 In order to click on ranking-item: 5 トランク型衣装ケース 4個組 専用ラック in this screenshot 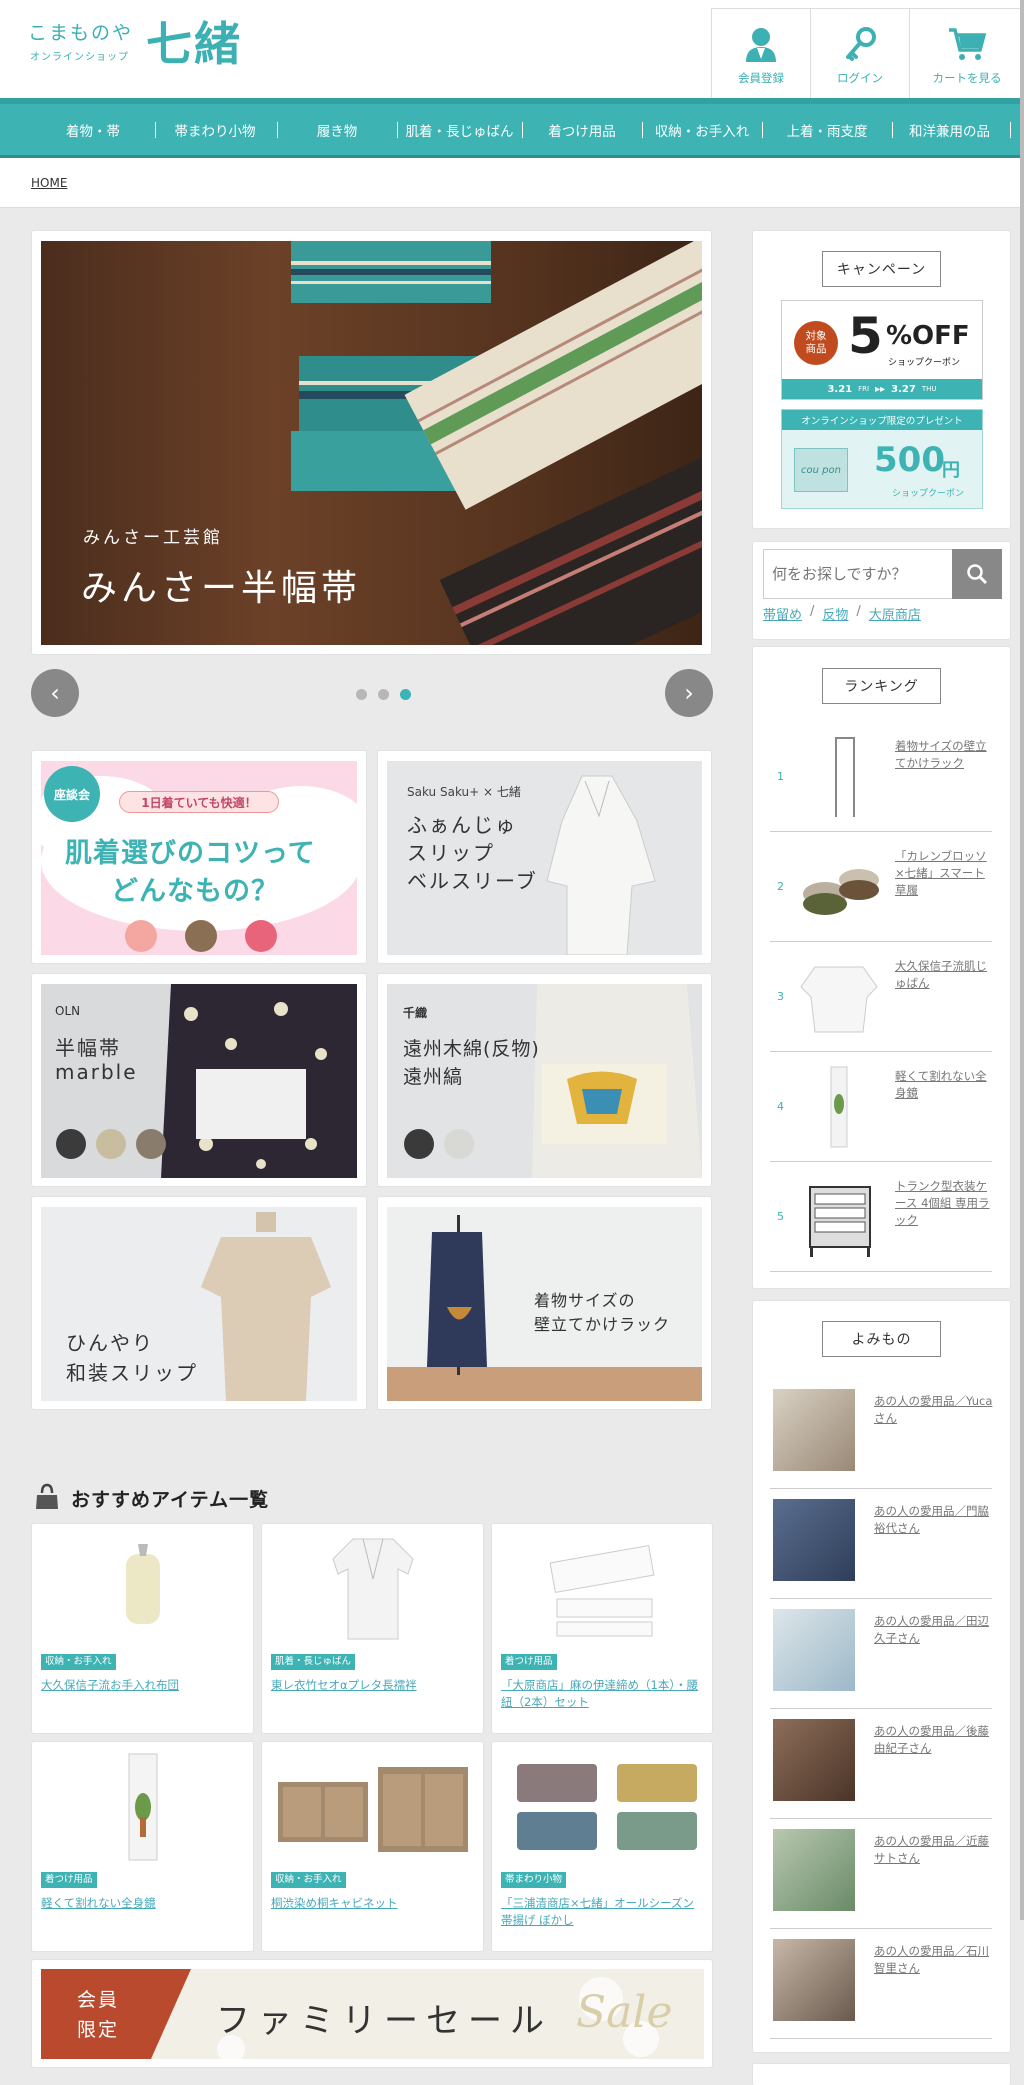, I will do `click(881, 1217)`.